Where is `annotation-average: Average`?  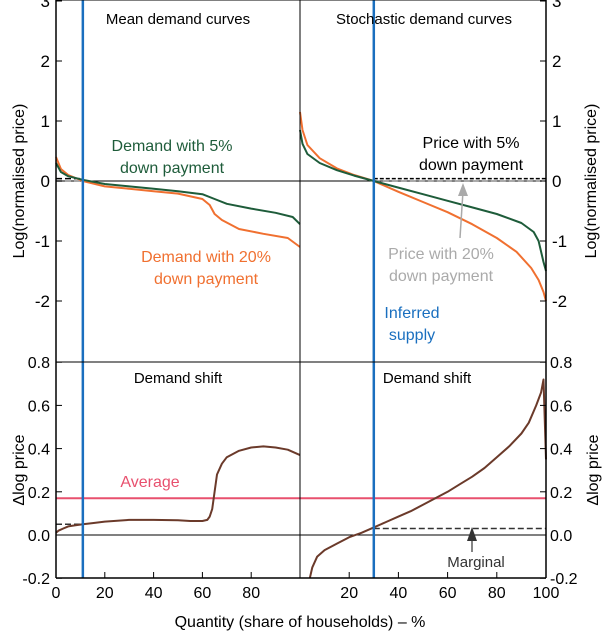
annotation-average: Average is located at coordinates (149, 482).